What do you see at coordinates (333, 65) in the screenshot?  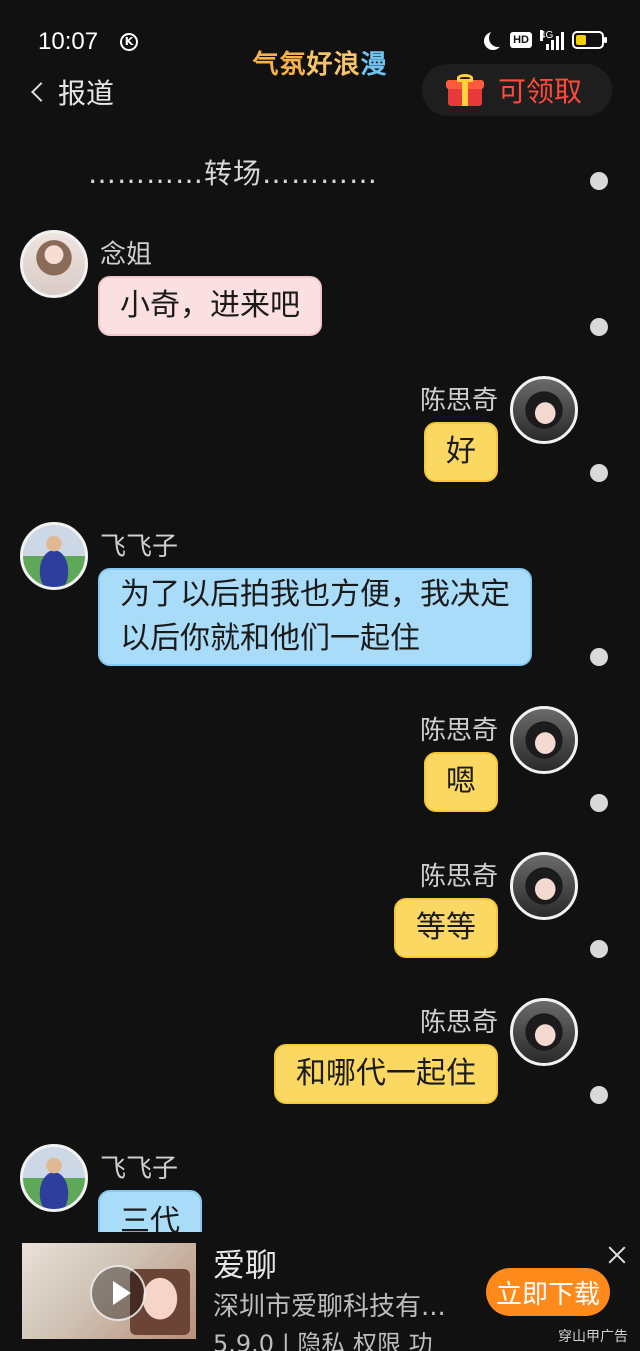 I see `title-part-3: 好浪` at bounding box center [333, 65].